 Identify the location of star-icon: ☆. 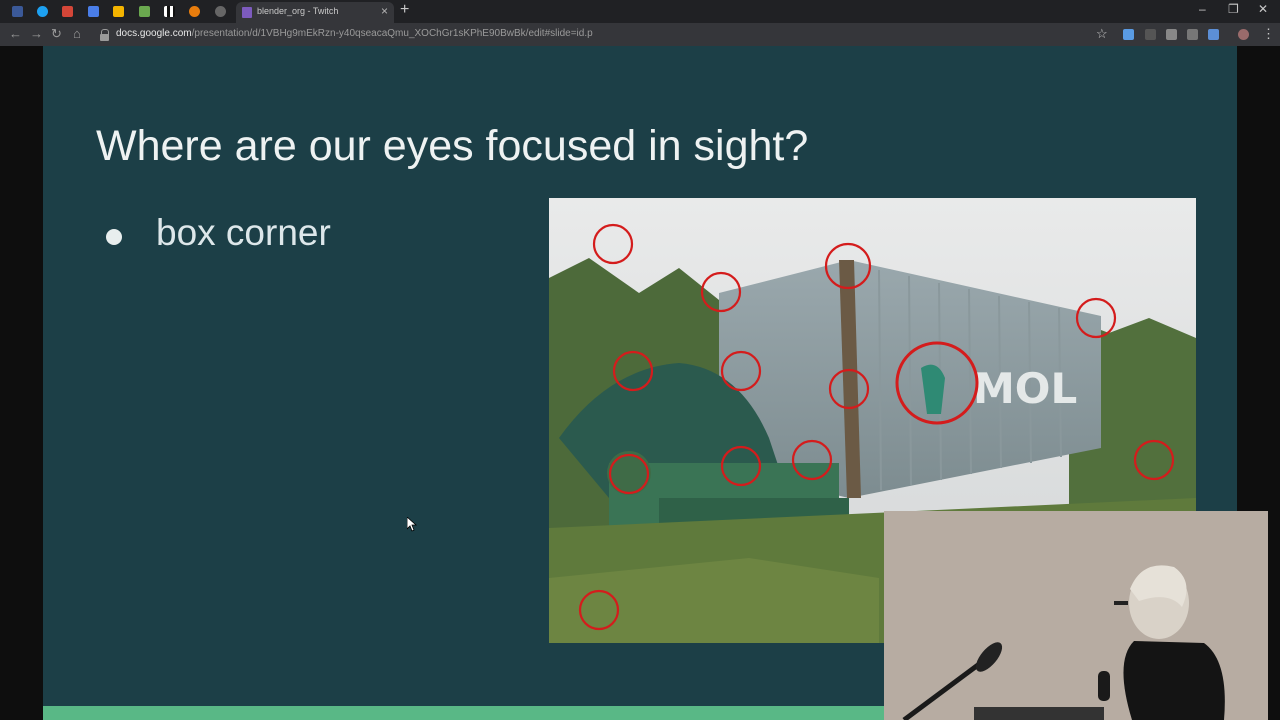
(1102, 34).